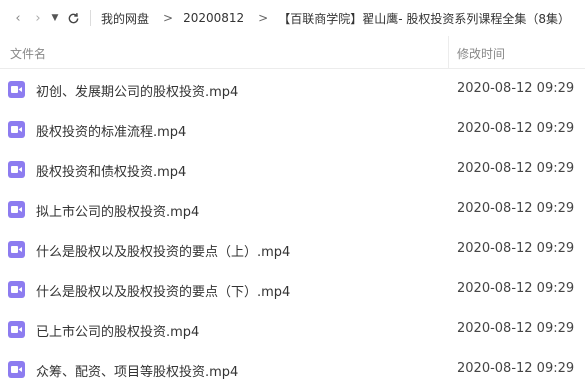 The height and width of the screenshot is (389, 585). What do you see at coordinates (125, 18) in the screenshot?
I see `breadcrumb-item-root: 我的网盘` at bounding box center [125, 18].